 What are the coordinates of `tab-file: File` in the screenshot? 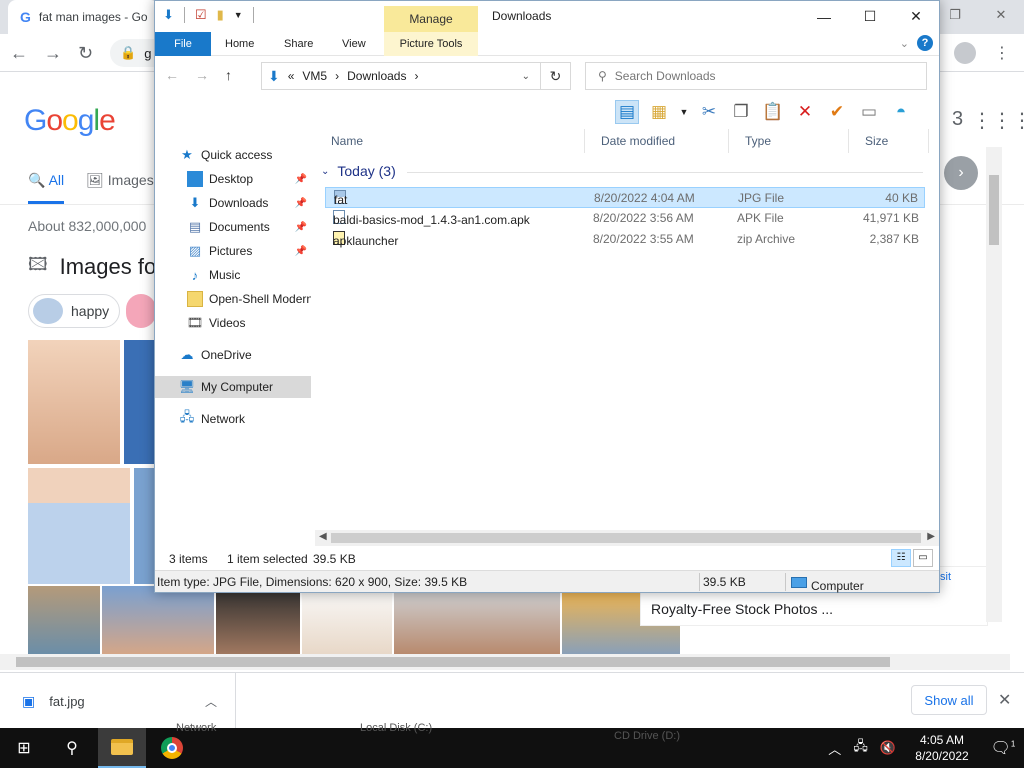 It's located at (183, 44).